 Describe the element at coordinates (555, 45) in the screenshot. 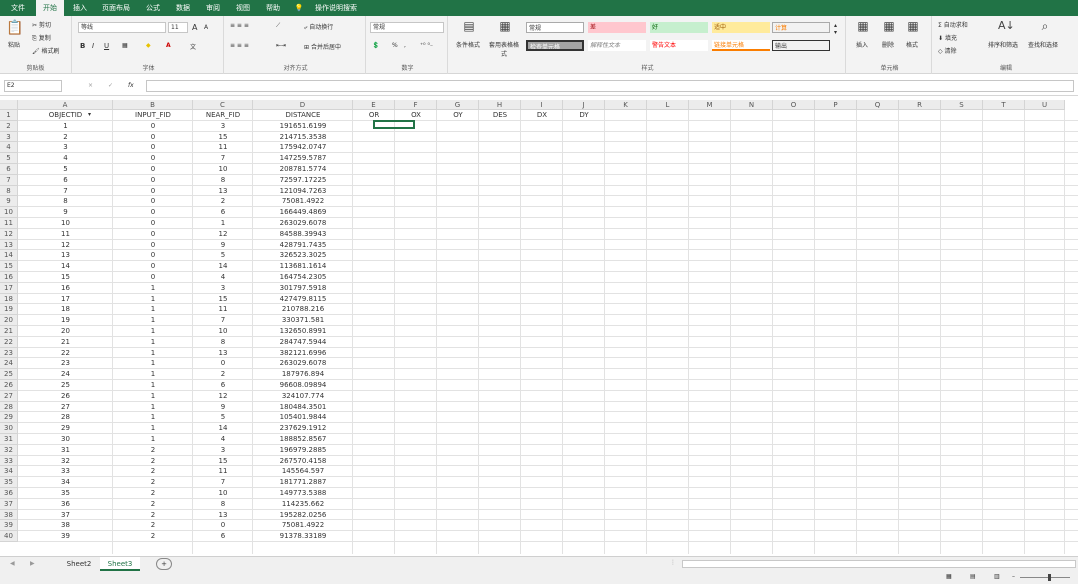

I see `style-check-cell: 检查单元格` at that location.